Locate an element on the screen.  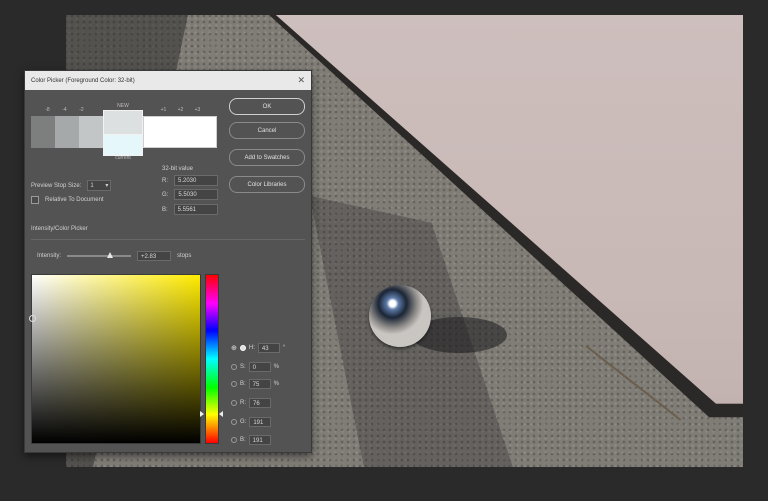
relative-row: Relative To Document is located at coordinates (67, 200).